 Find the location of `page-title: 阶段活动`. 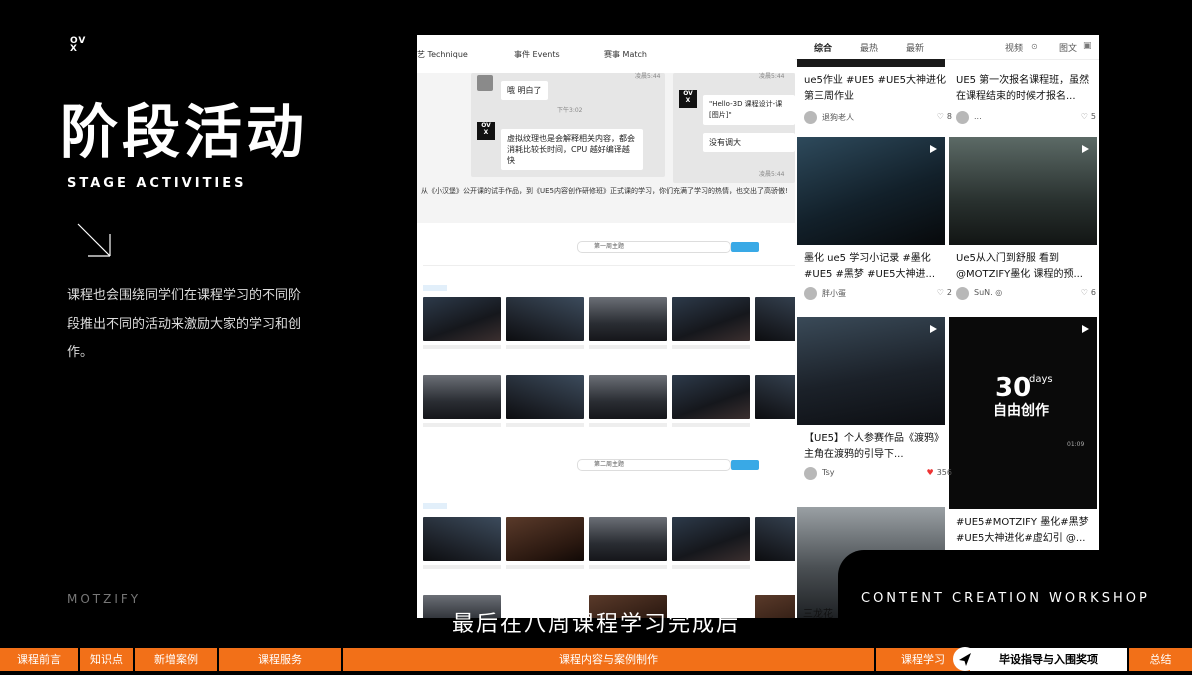

page-title: 阶段活动 is located at coordinates (184, 132).